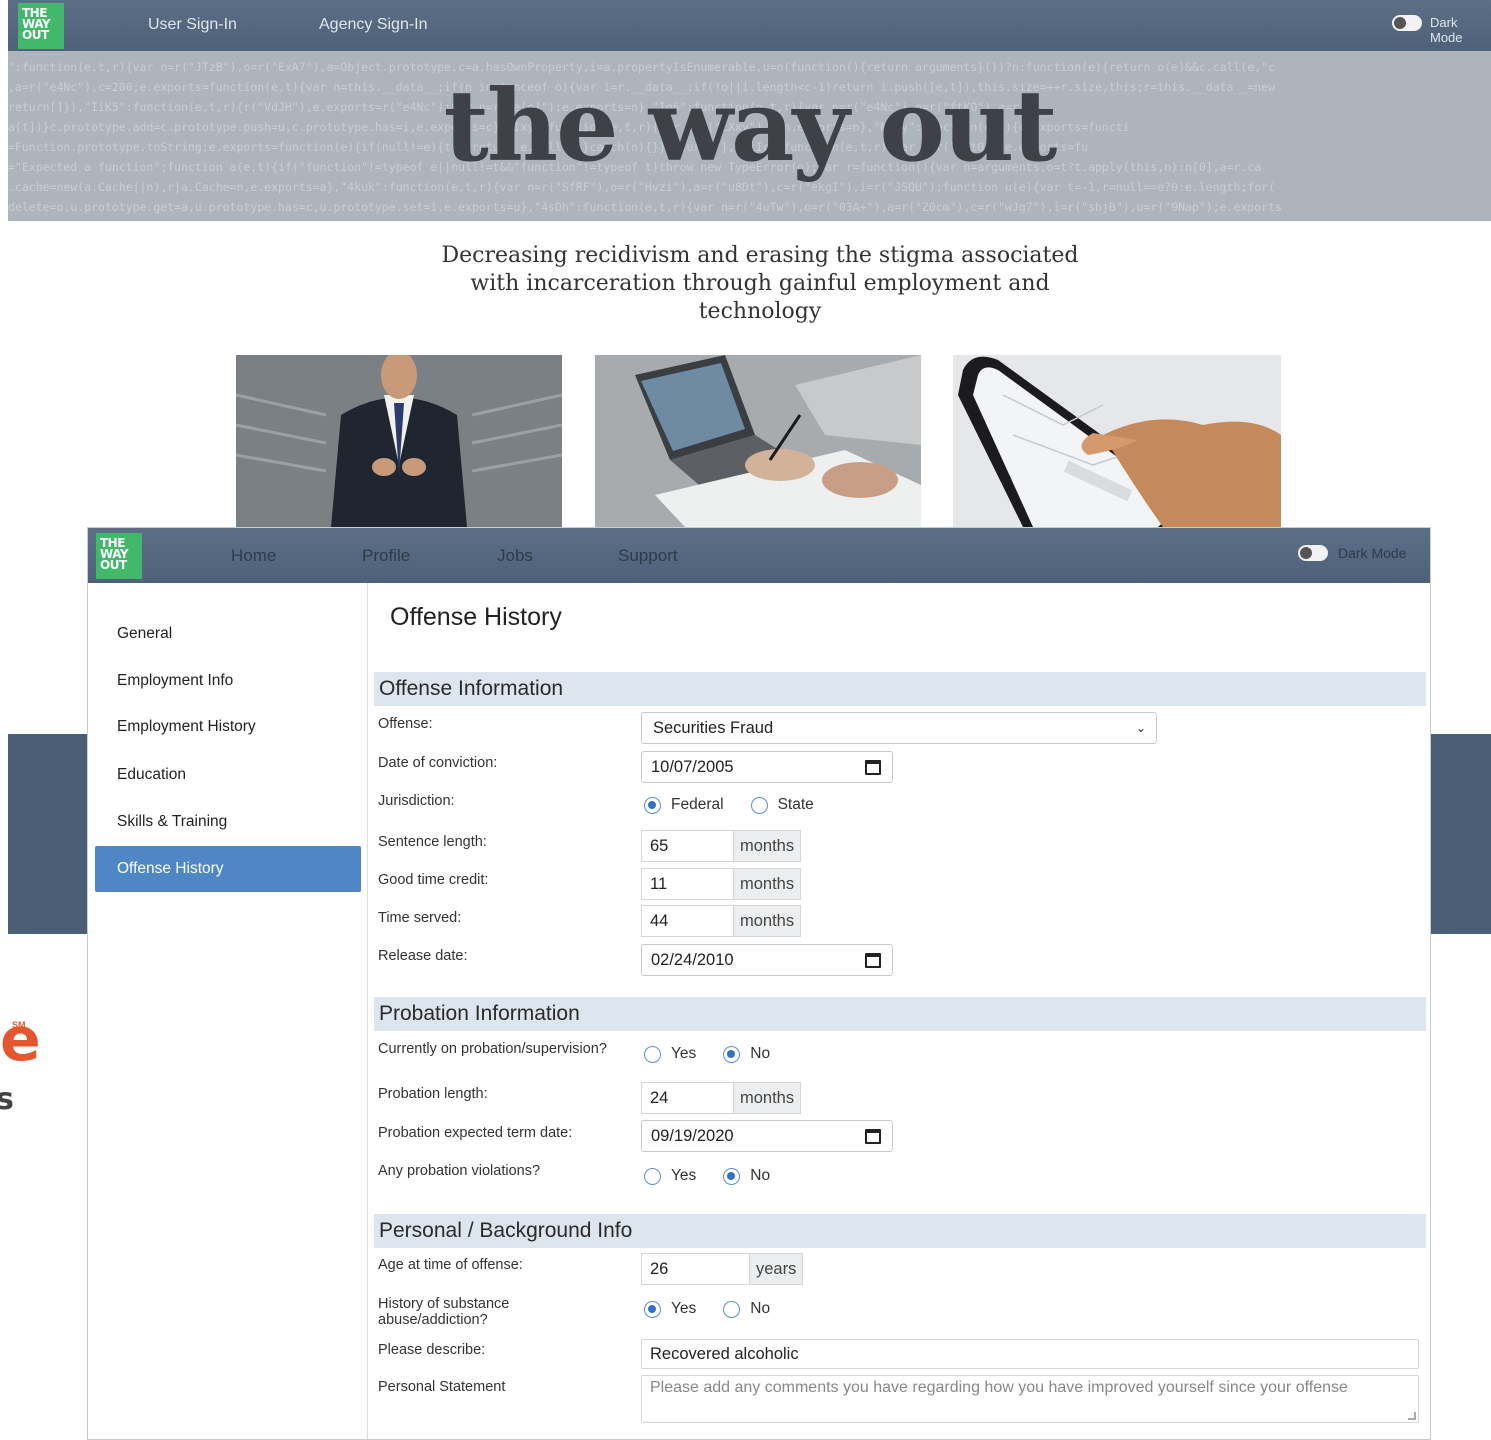  What do you see at coordinates (228, 727) in the screenshot?
I see `sidebar-item-employment-history: Employment History` at bounding box center [228, 727].